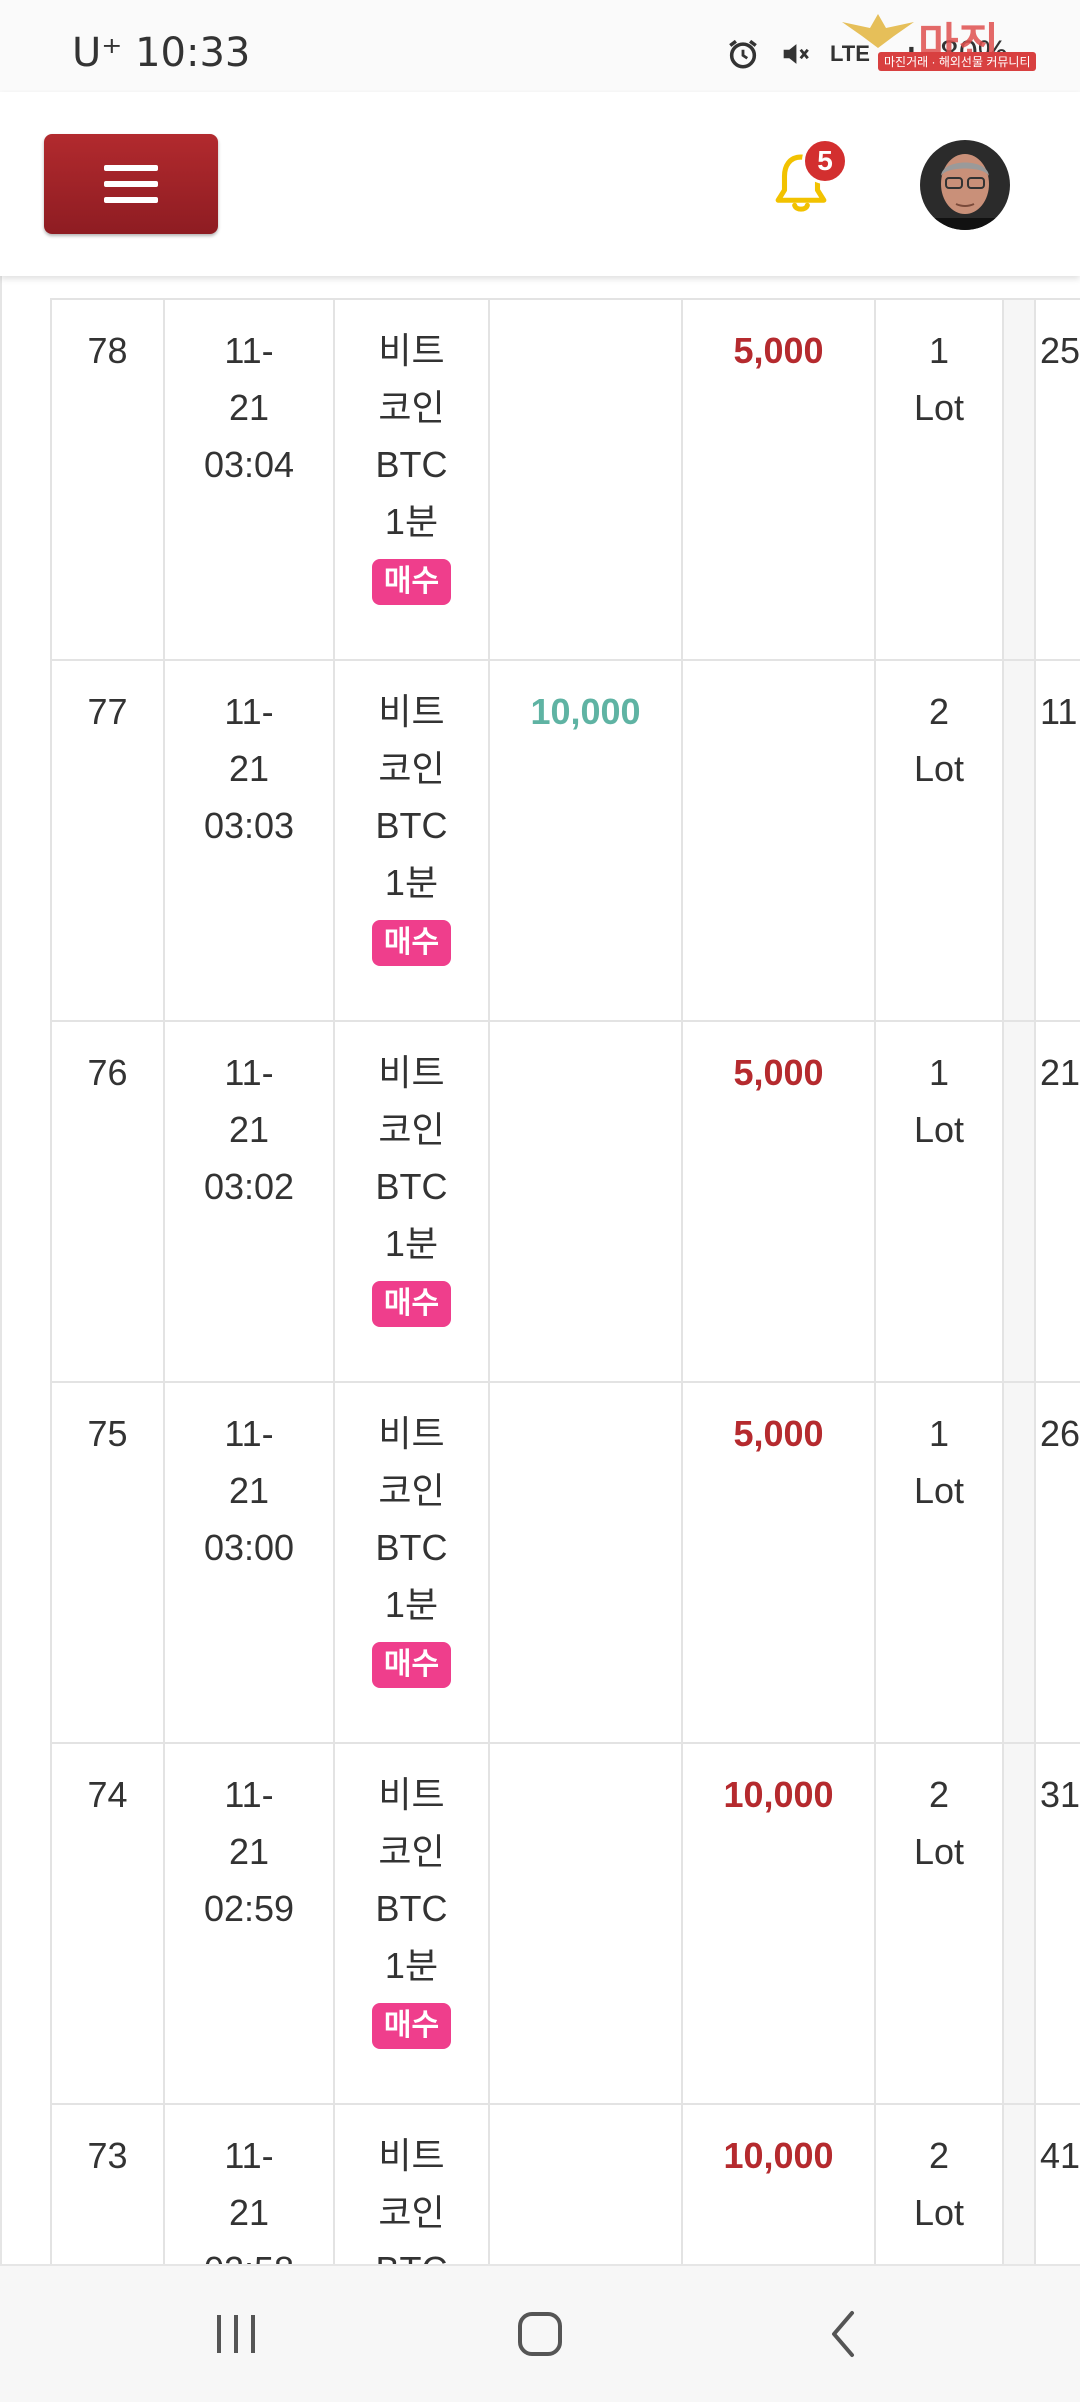  What do you see at coordinates (107, 1201) in the screenshot?
I see `row-number: 76` at bounding box center [107, 1201].